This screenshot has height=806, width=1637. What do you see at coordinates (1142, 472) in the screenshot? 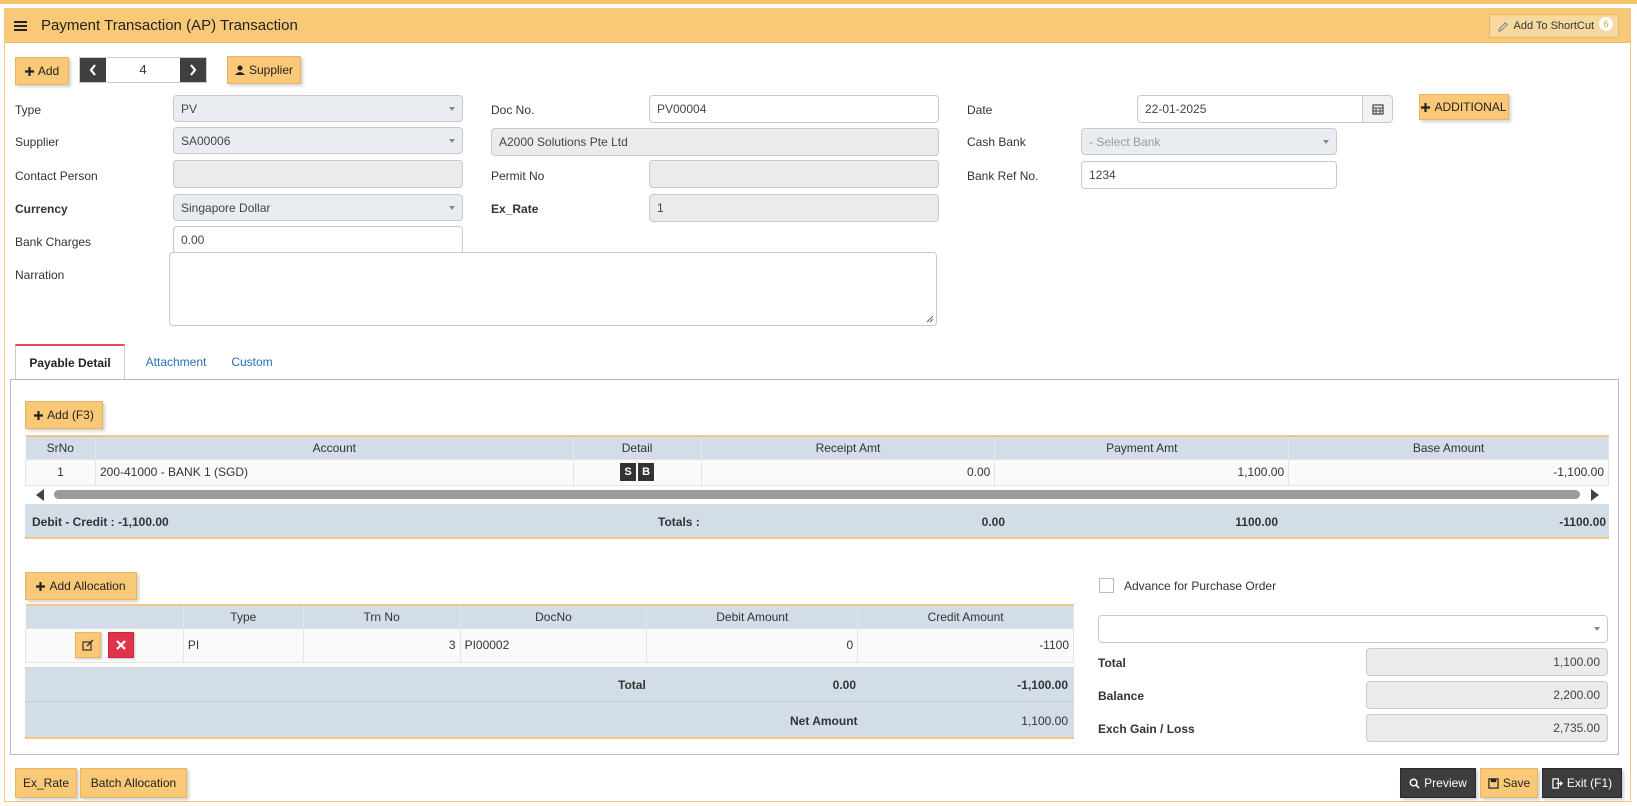
I see `payment-amt-cell: 1,100.00` at bounding box center [1142, 472].